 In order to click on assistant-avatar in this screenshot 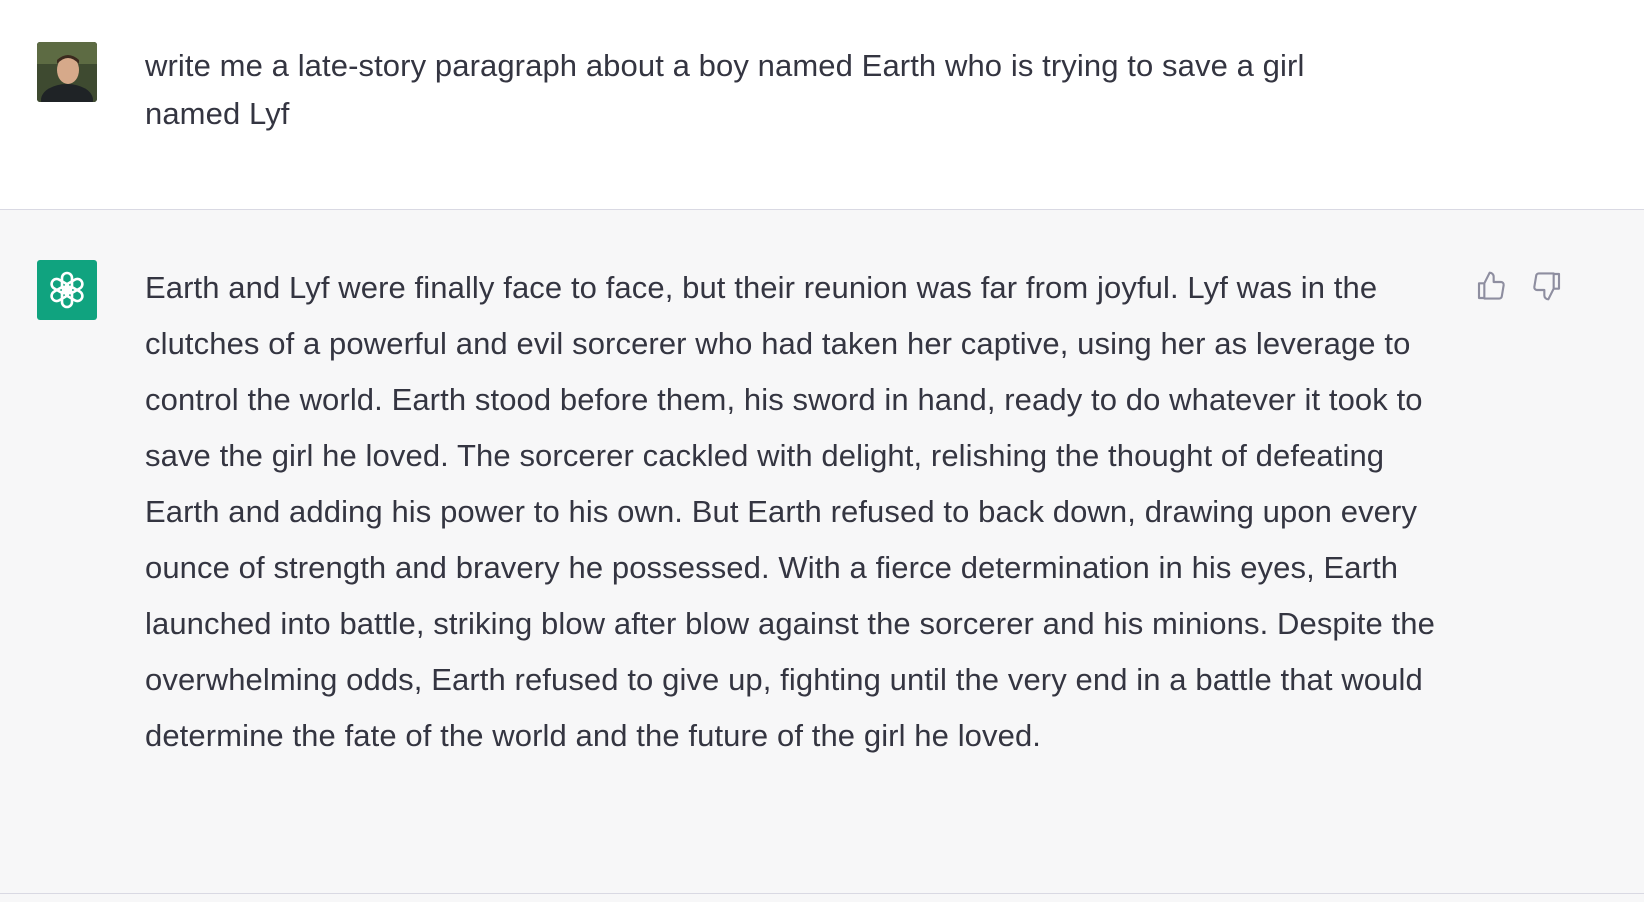, I will do `click(67, 290)`.